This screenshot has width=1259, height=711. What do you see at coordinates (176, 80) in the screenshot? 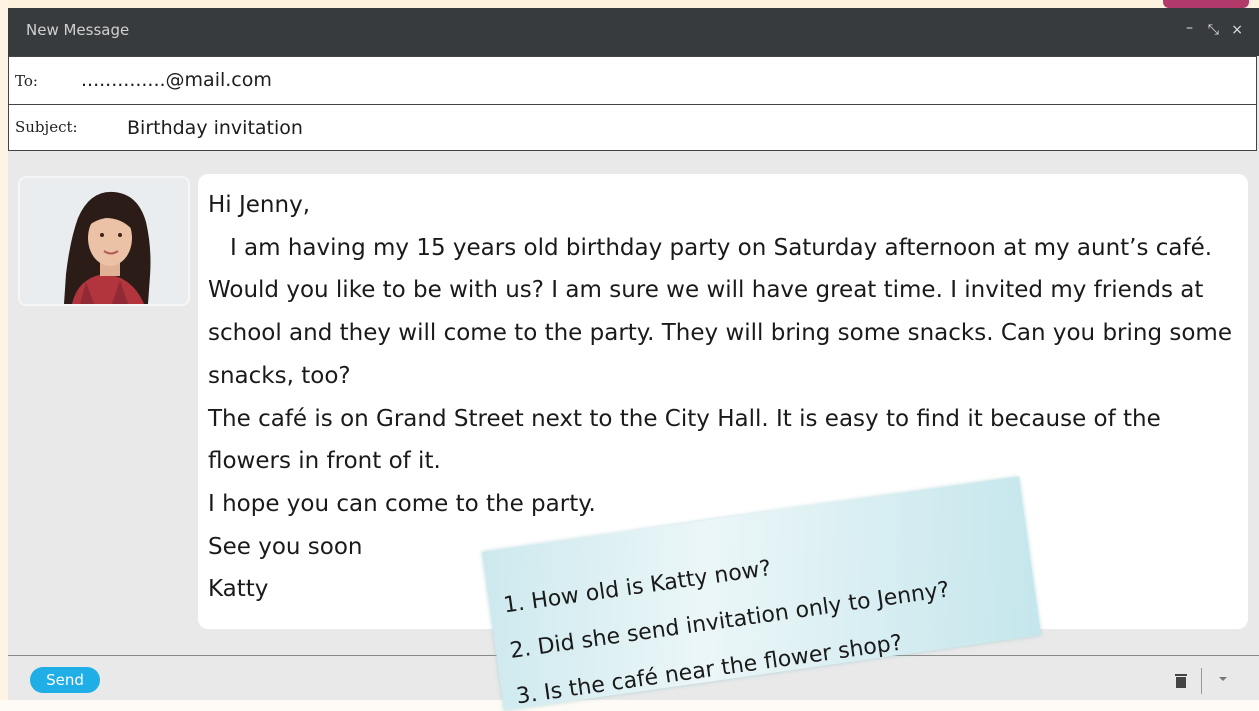
I see `to-field: ..............@mail.com` at bounding box center [176, 80].